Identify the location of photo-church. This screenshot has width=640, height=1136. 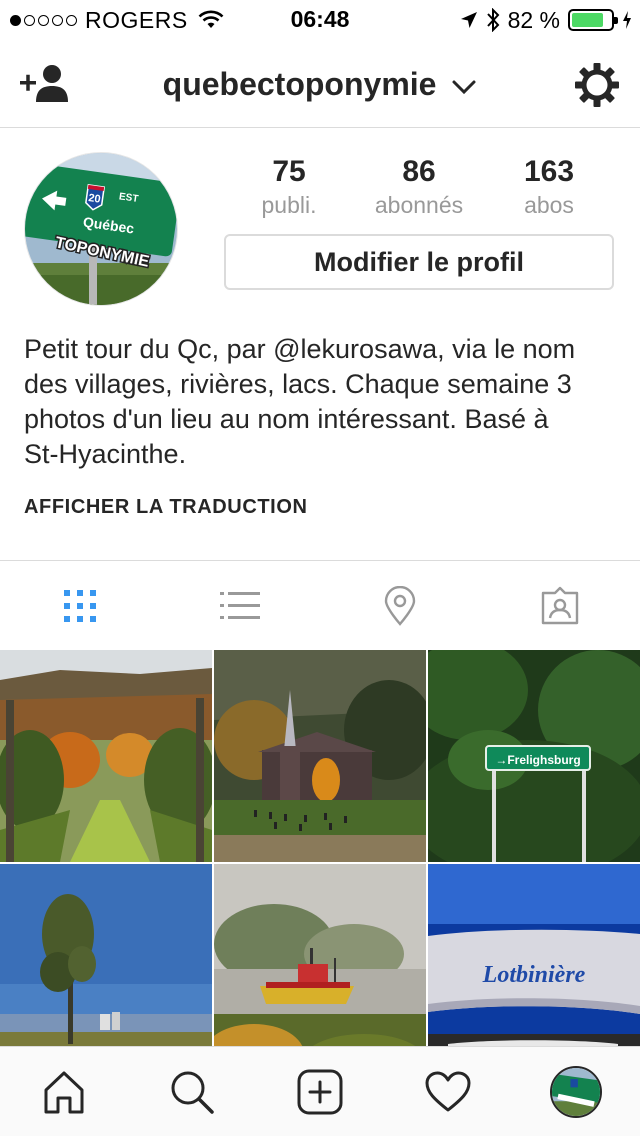
(320, 756).